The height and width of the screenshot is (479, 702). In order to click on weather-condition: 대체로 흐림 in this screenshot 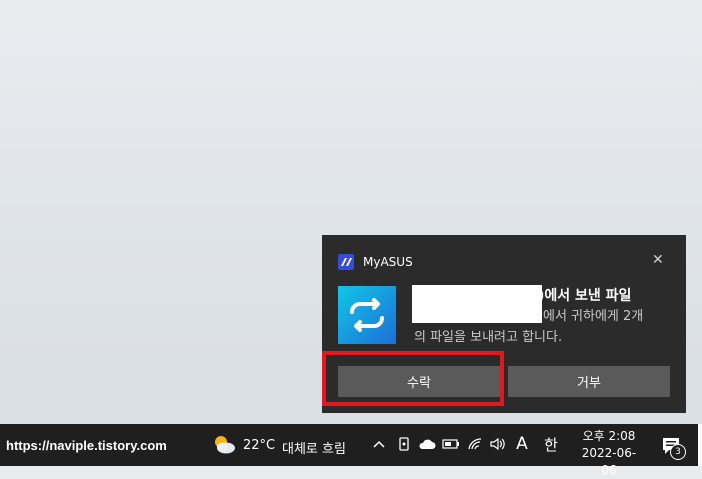, I will do `click(314, 447)`.